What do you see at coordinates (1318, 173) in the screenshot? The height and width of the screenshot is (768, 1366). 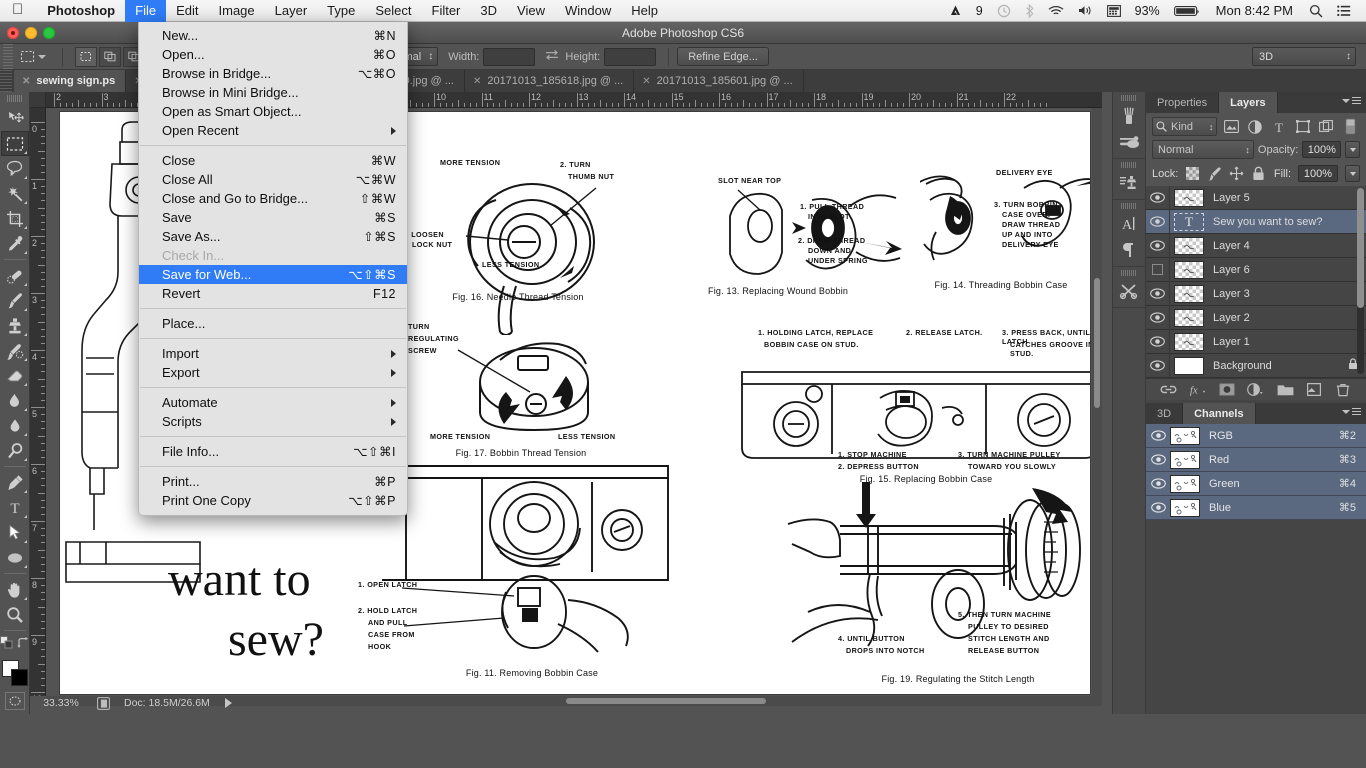 I see `fill-value: 100%` at bounding box center [1318, 173].